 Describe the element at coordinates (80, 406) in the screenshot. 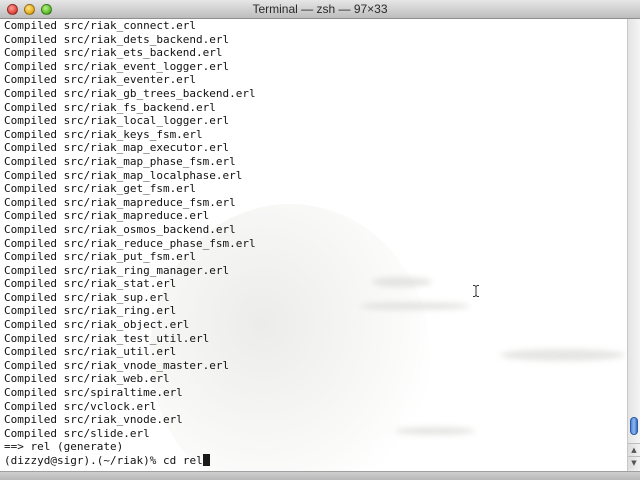

I see `terminal-line: Compiled src/vclock.erl` at that location.